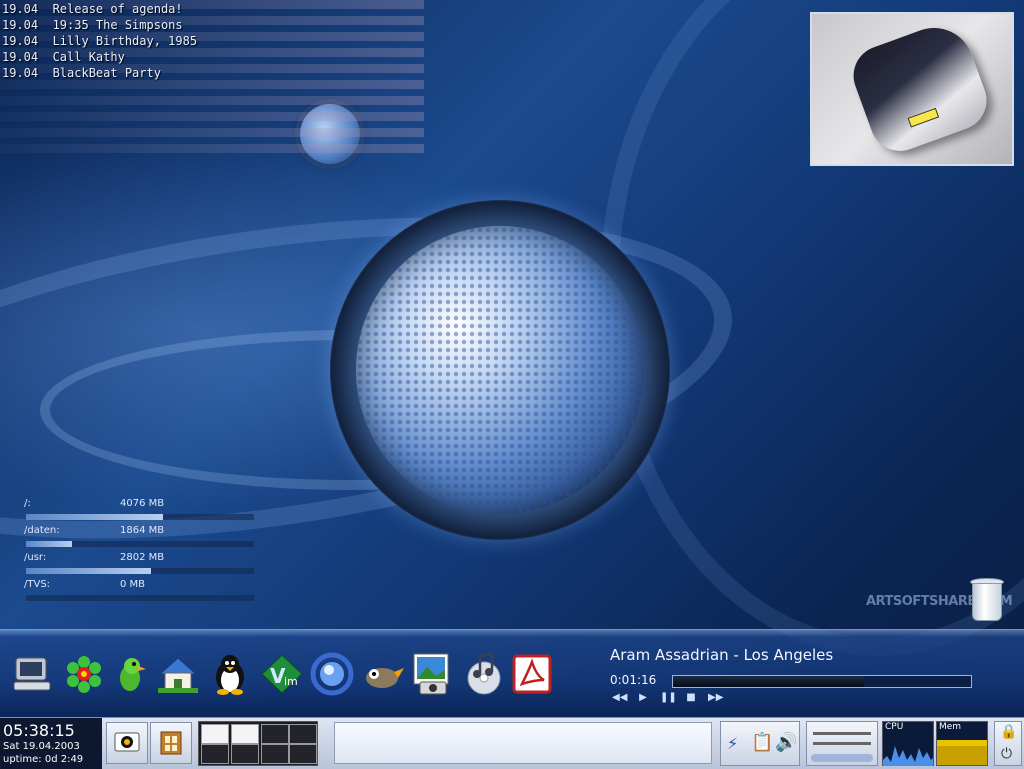 This screenshot has height=769, width=1024. I want to click on mem-label: Mem, so click(950, 727).